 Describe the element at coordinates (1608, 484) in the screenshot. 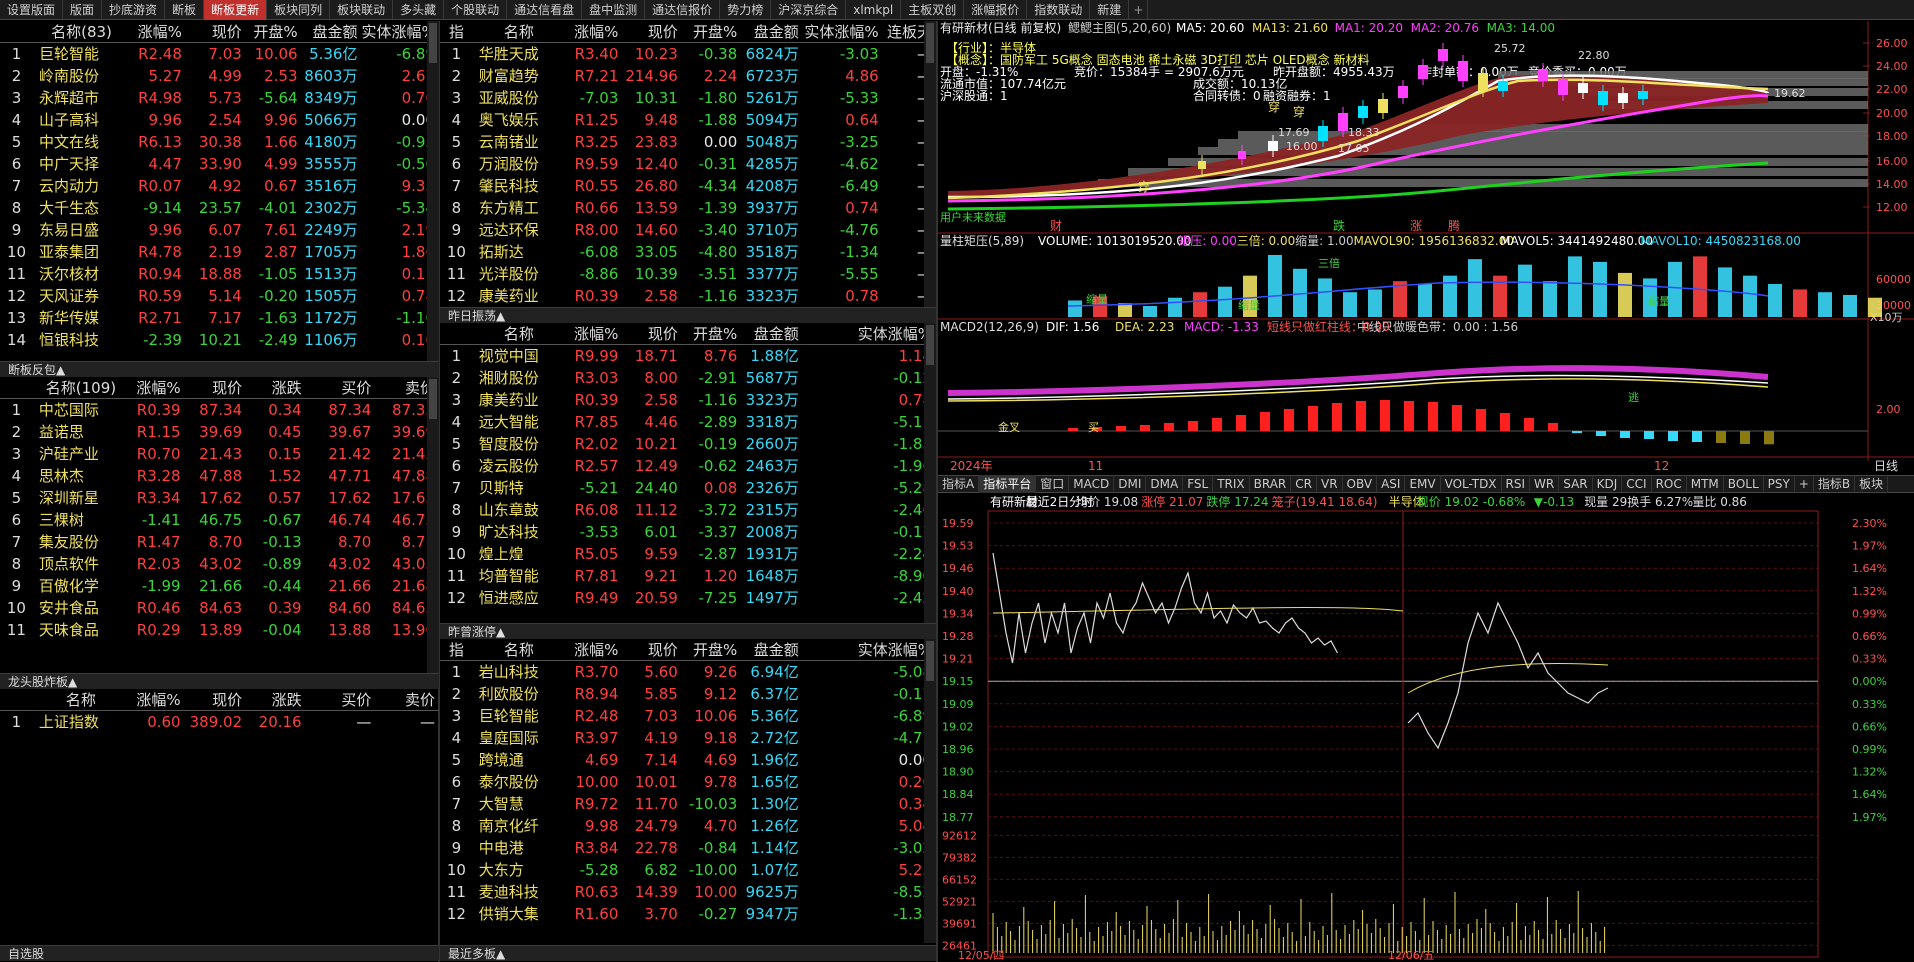

I see `indicator-tab: KDJ` at that location.